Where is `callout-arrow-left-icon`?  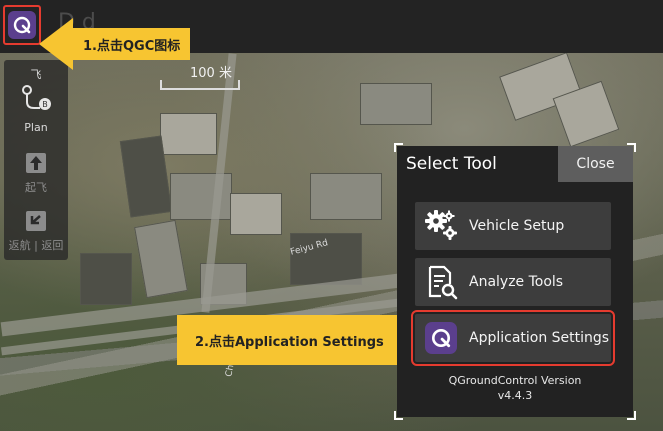 callout-arrow-left-icon is located at coordinates (56, 44).